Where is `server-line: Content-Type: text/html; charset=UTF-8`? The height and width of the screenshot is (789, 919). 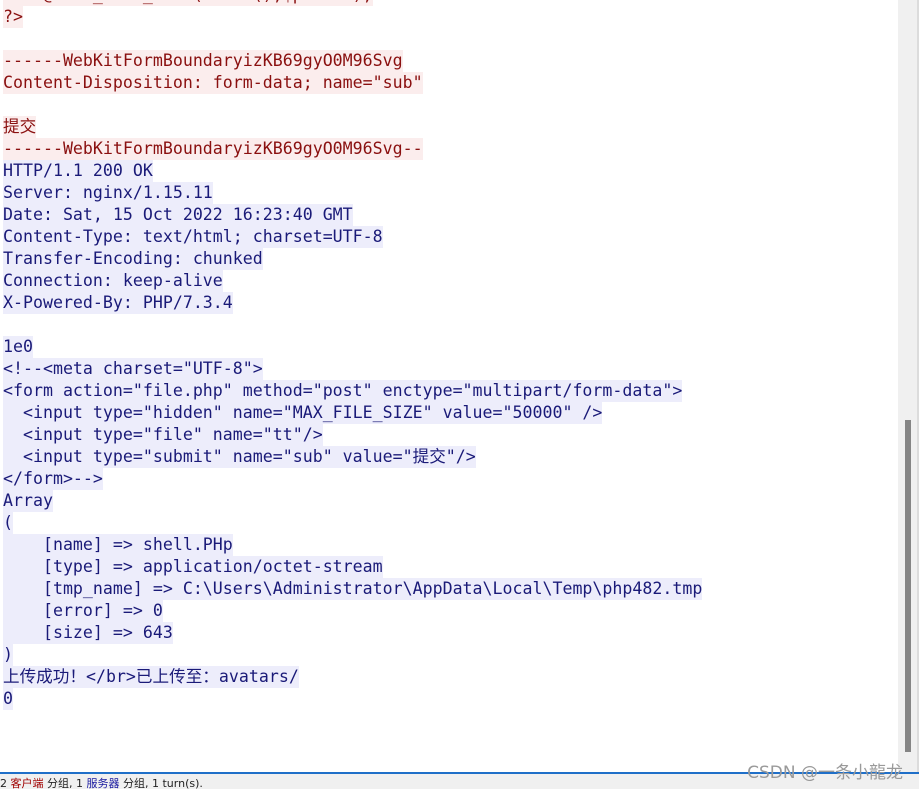
server-line: Content-Type: text/html; charset=UTF-8 is located at coordinates (449, 237).